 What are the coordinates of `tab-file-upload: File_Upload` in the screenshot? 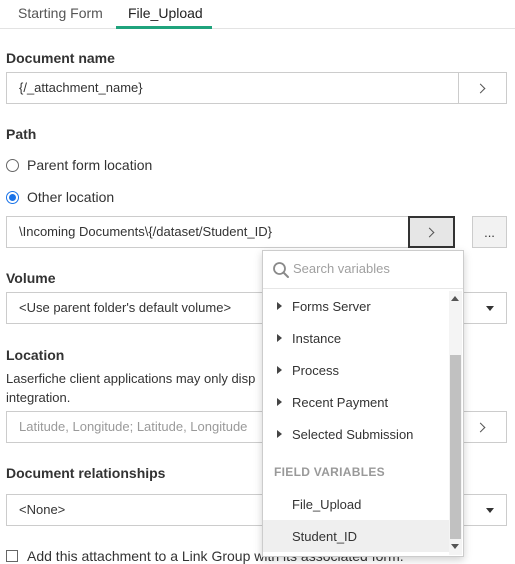 It's located at (165, 13).